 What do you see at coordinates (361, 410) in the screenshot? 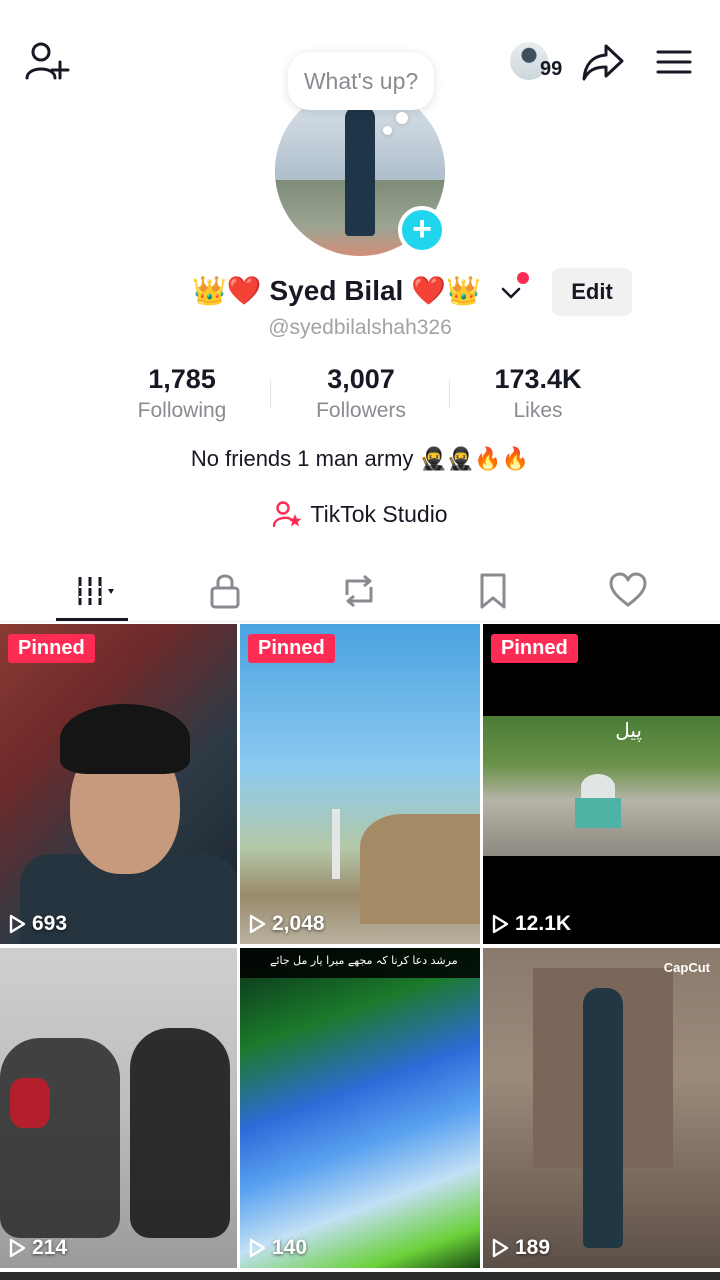
I see `stat-label: Followers` at bounding box center [361, 410].